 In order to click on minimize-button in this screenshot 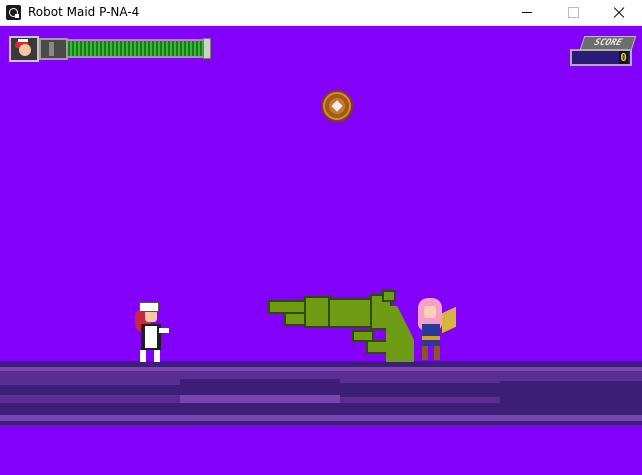, I will do `click(527, 12)`.